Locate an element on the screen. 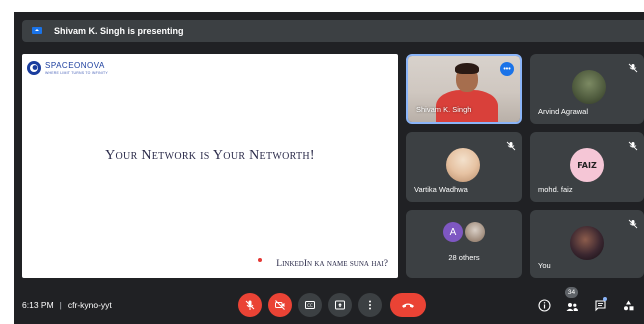  camera-toggle-button is located at coordinates (280, 305).